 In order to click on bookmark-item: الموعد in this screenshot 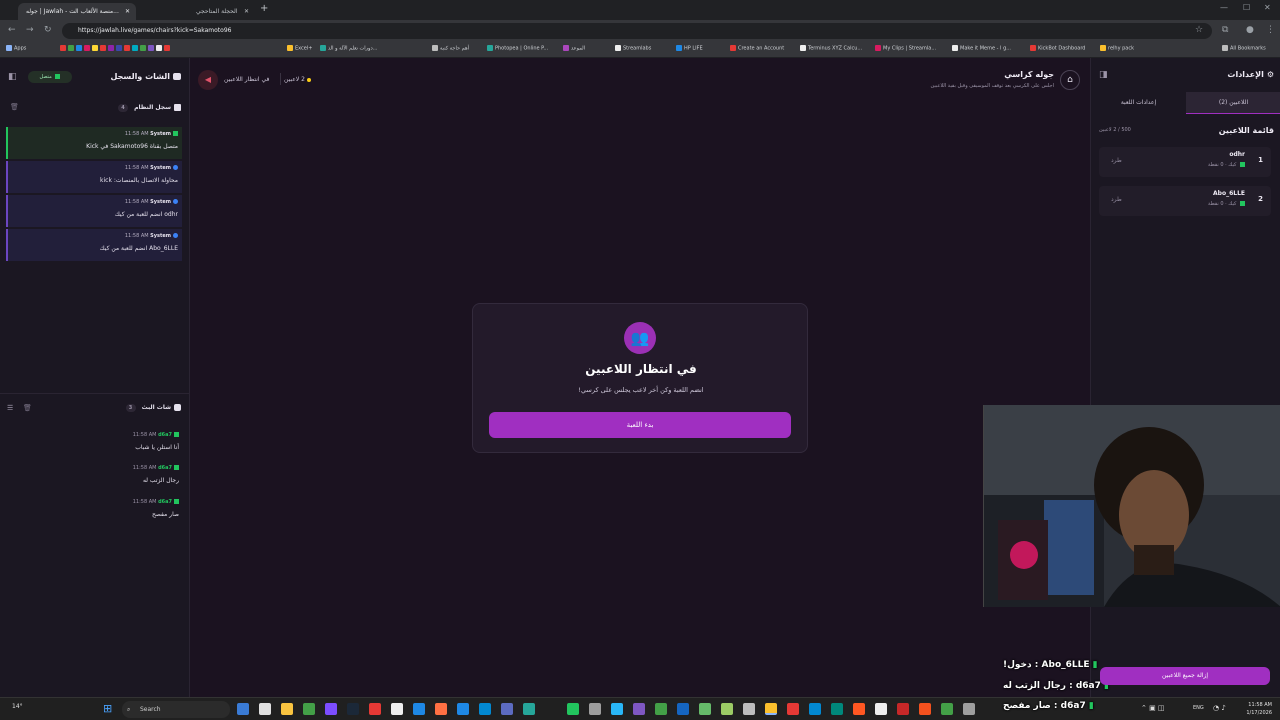, I will do `click(574, 48)`.